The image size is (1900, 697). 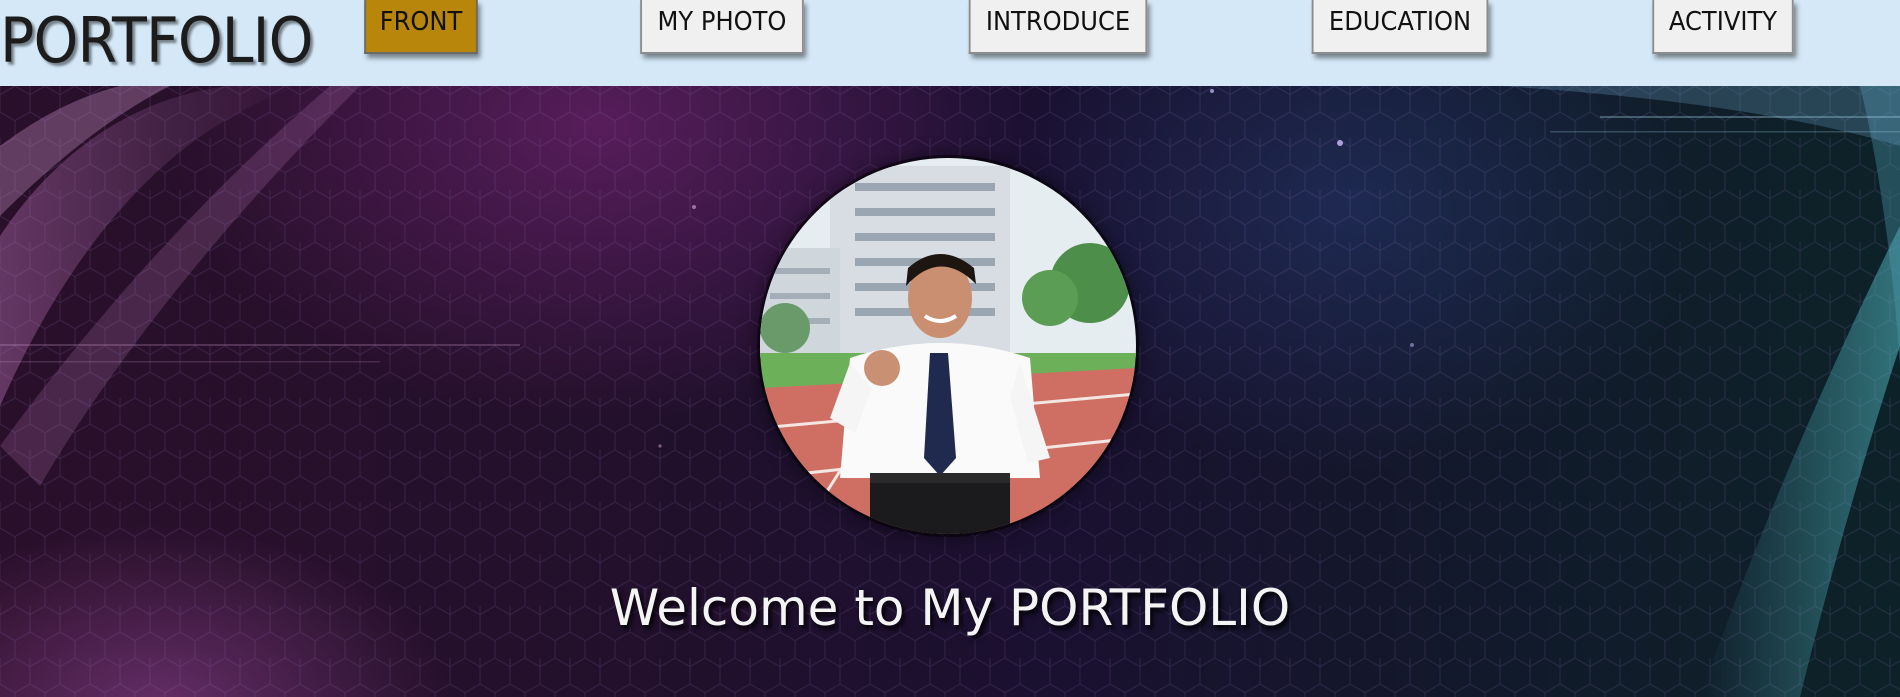 I want to click on person-photo-icon, so click(x=948, y=346).